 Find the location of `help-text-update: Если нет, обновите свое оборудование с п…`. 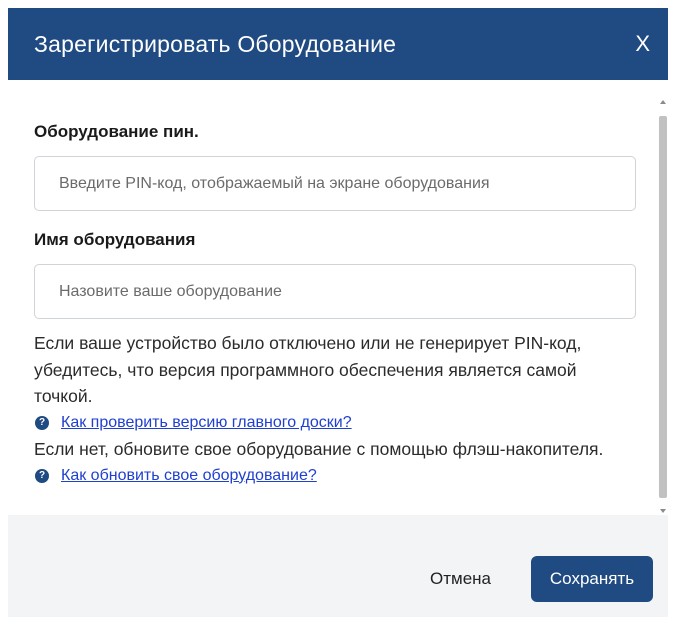

help-text-update: Если нет, обновите свое оборудование с п… is located at coordinates (319, 449).